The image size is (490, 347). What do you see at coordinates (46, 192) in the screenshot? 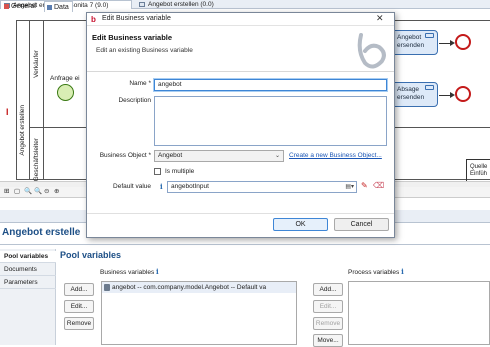
I see `shrink-icon: ⊝` at bounding box center [46, 192].